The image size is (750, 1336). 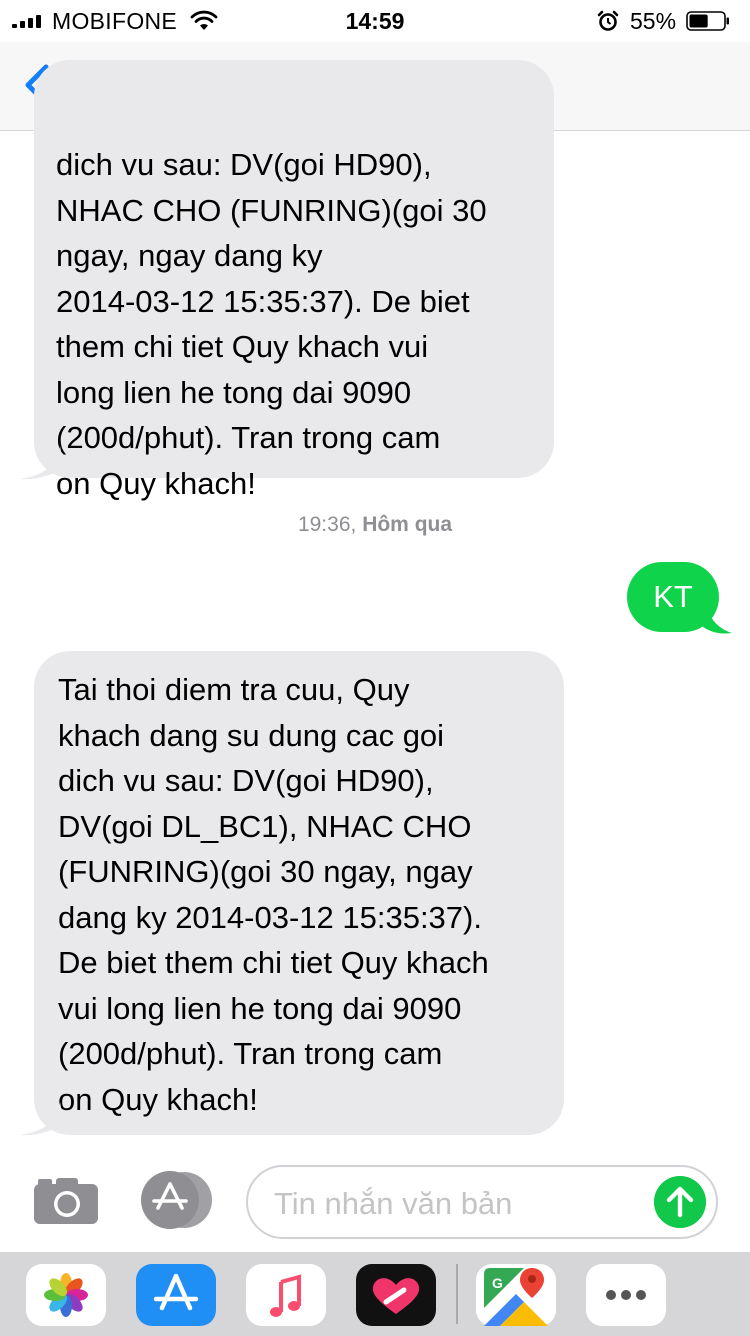 I want to click on digital-touch-app-icon, so click(x=396, y=1295).